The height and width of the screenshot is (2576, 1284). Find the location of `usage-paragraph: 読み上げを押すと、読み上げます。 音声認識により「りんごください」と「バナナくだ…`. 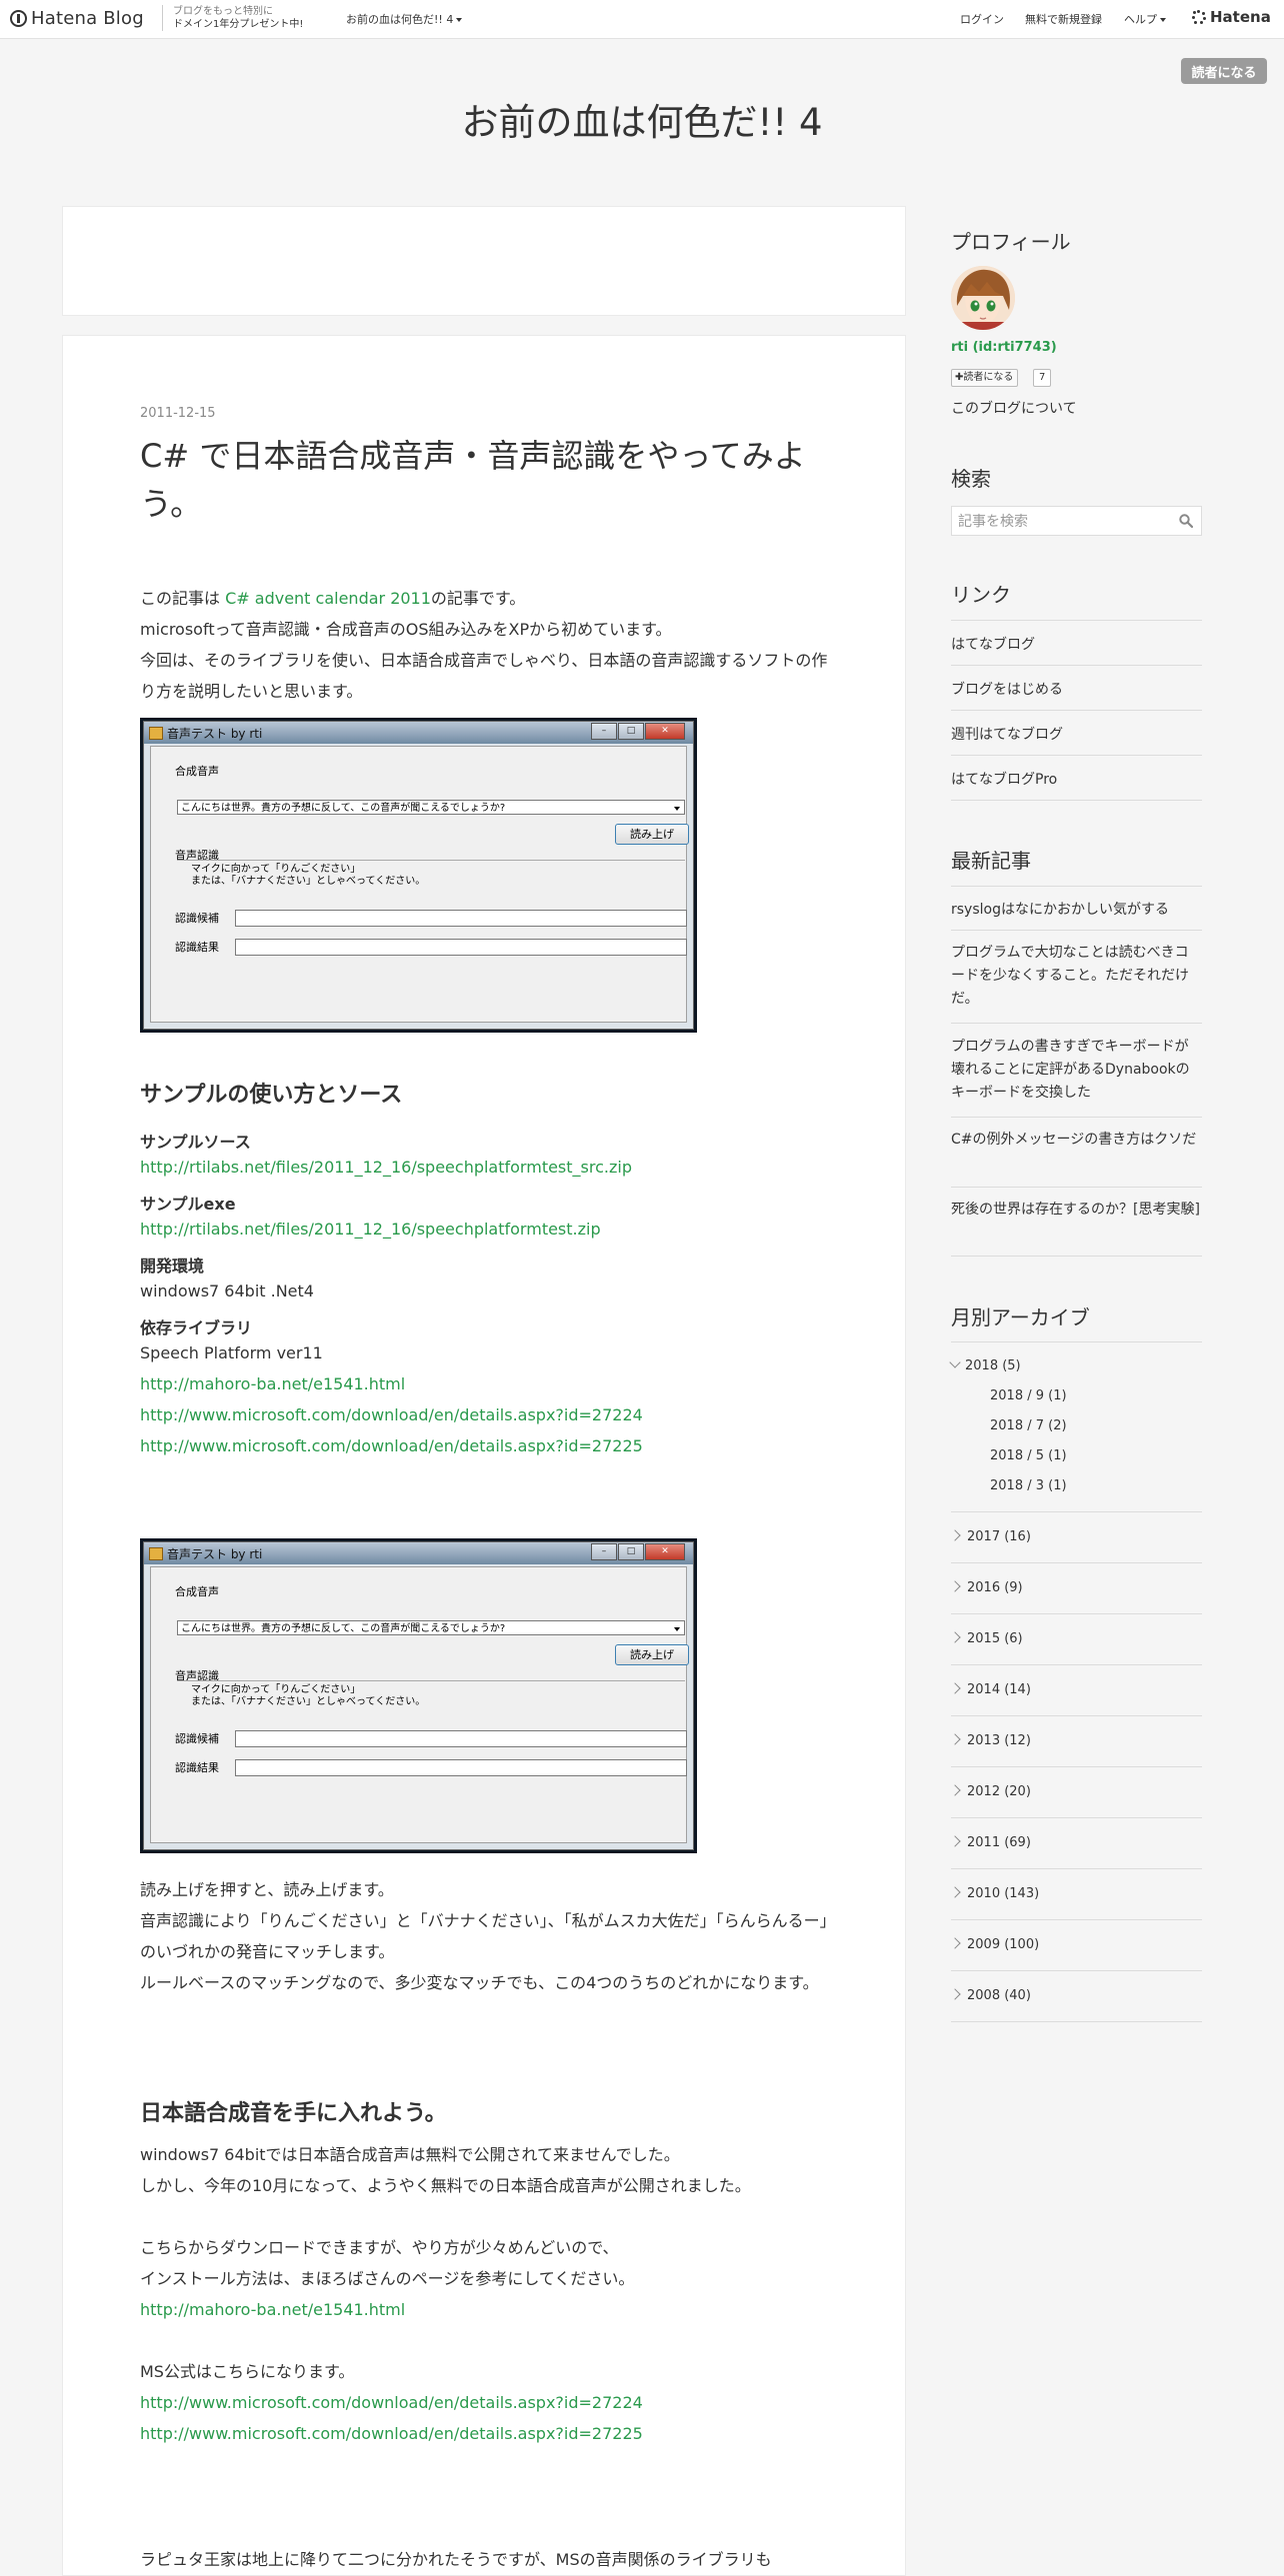

usage-paragraph: 読み上げを押すと、読み上げます。 音声認識により「りんごください」と「バナナくだ… is located at coordinates (485, 1936).